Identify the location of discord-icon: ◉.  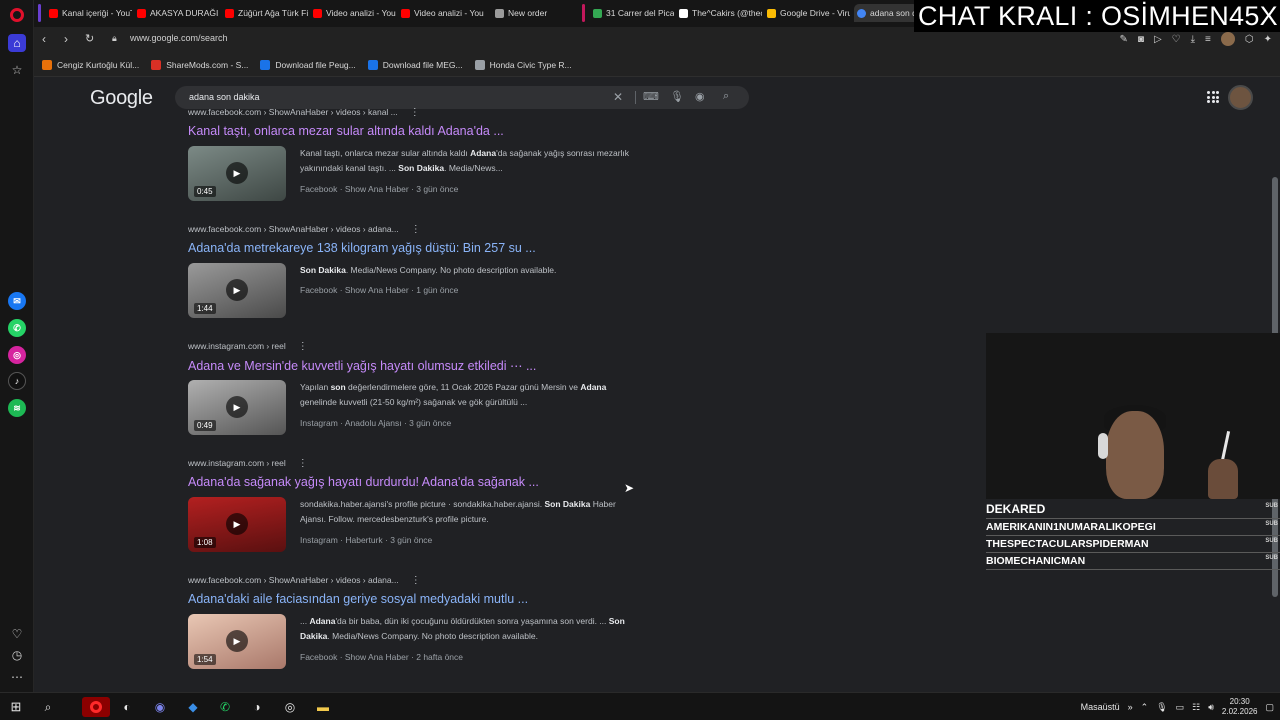
(160, 707).